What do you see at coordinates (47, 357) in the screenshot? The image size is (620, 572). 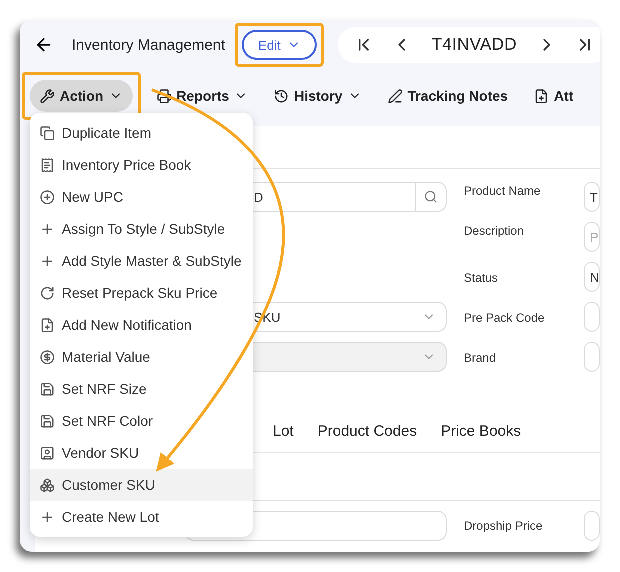 I see `dollar-icon` at bounding box center [47, 357].